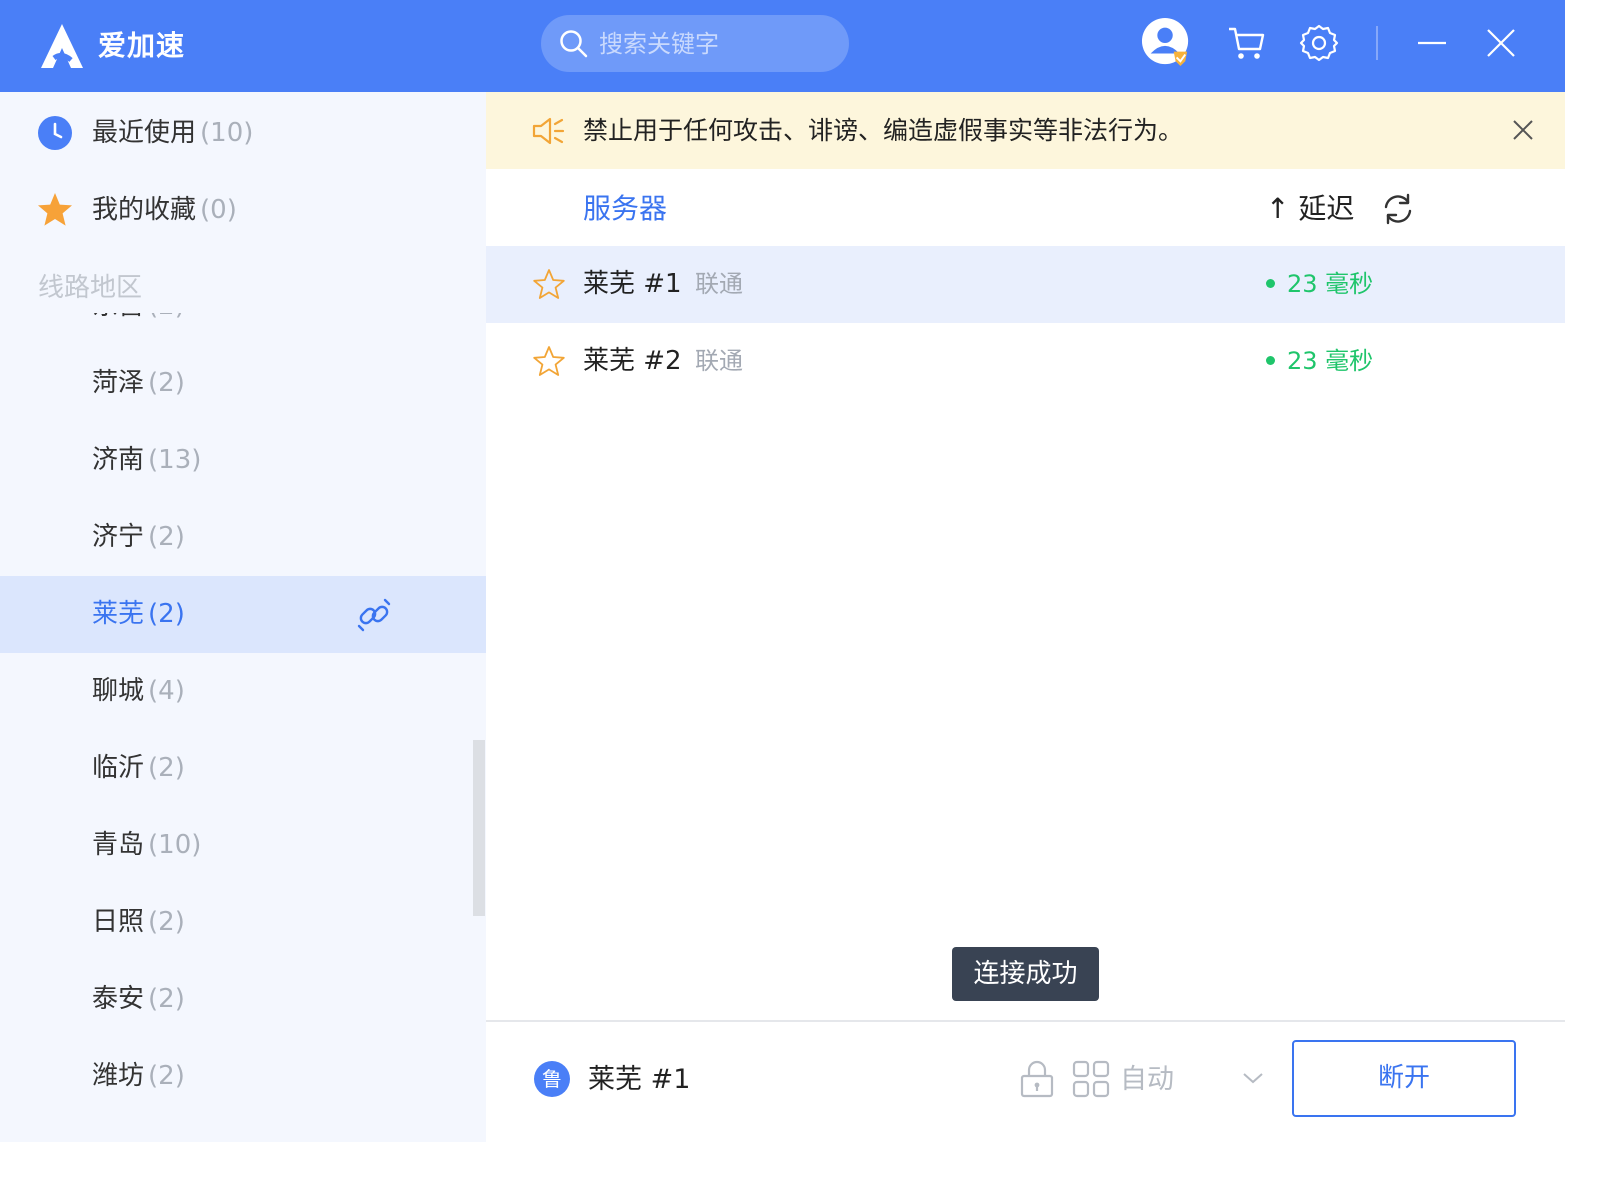 The height and width of the screenshot is (1180, 1622). I want to click on notice-text: 禁止用于任何攻击、诽谤、编造虚假事实等非法行为。, so click(883, 130).